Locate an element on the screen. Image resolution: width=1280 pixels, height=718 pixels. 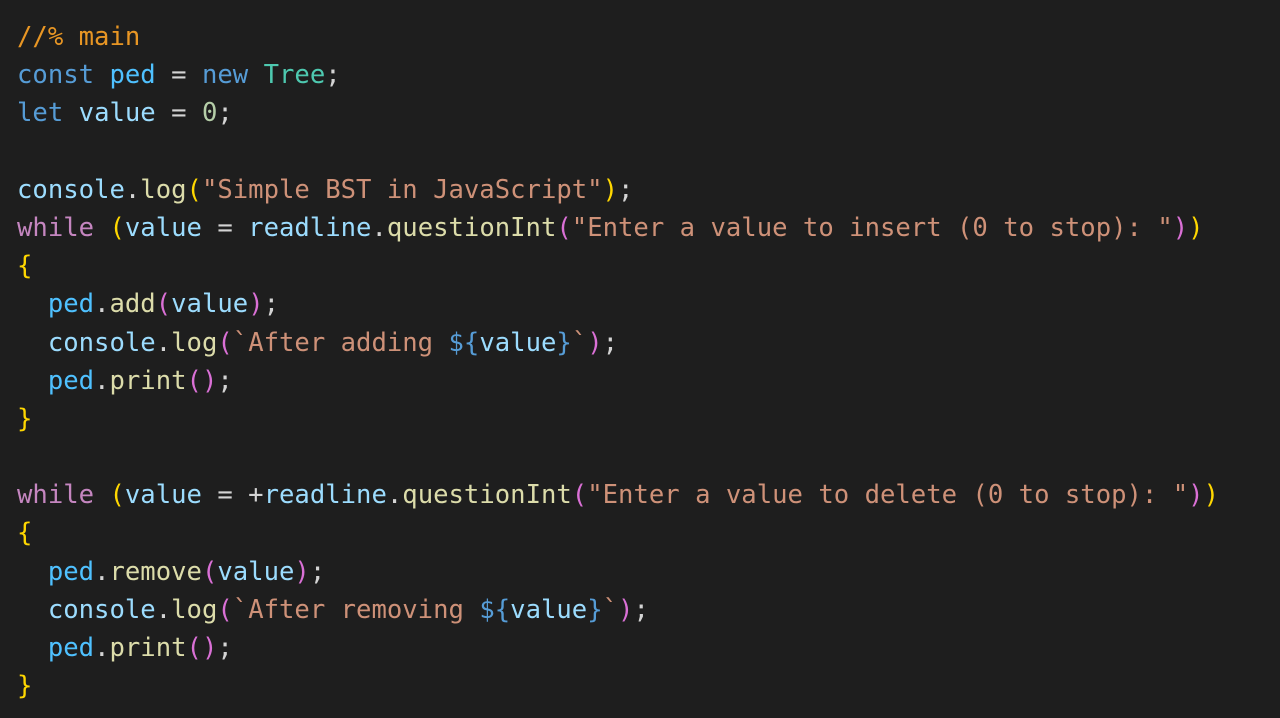
code-line: let value = 0; is located at coordinates (618, 113).